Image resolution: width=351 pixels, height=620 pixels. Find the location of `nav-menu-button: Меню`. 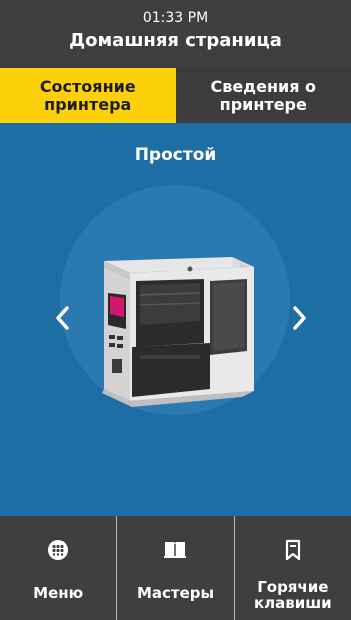

nav-menu-button: Меню is located at coordinates (59, 568).